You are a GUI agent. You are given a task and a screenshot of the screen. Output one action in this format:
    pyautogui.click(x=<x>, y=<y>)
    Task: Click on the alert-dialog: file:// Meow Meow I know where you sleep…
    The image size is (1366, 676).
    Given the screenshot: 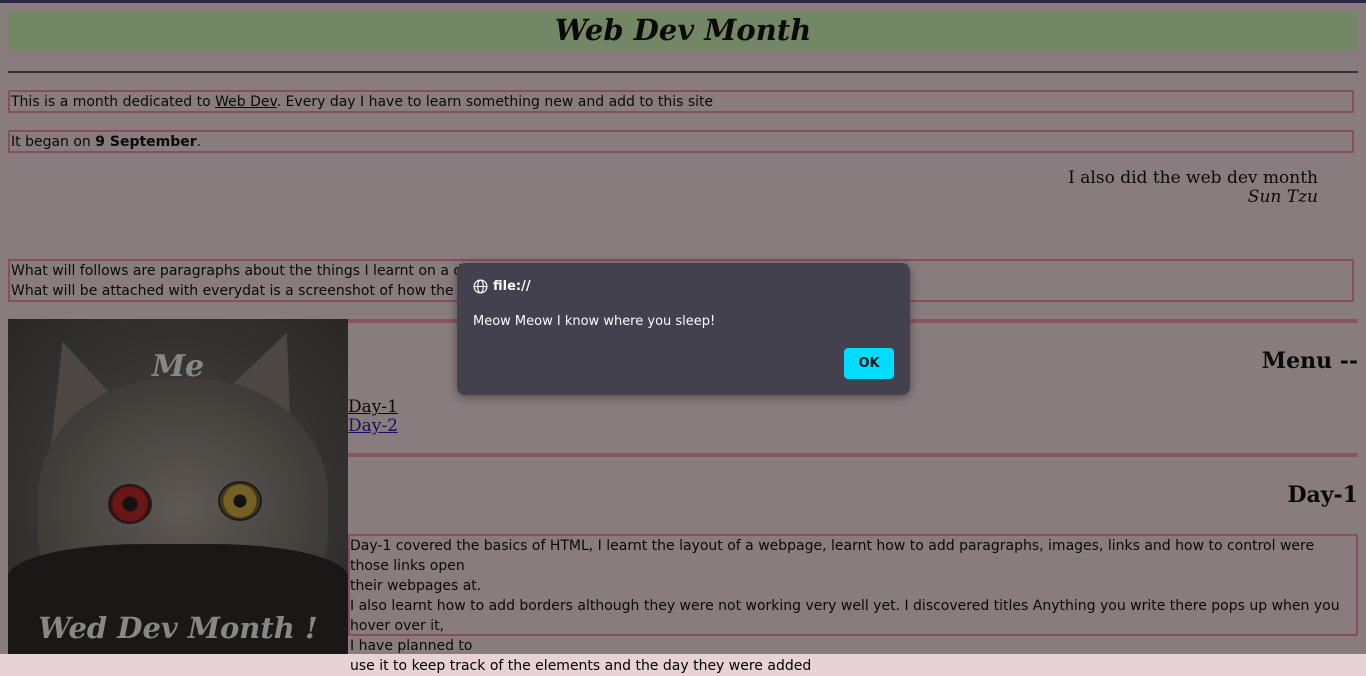 What is the action you would take?
    pyautogui.click(x=683, y=329)
    